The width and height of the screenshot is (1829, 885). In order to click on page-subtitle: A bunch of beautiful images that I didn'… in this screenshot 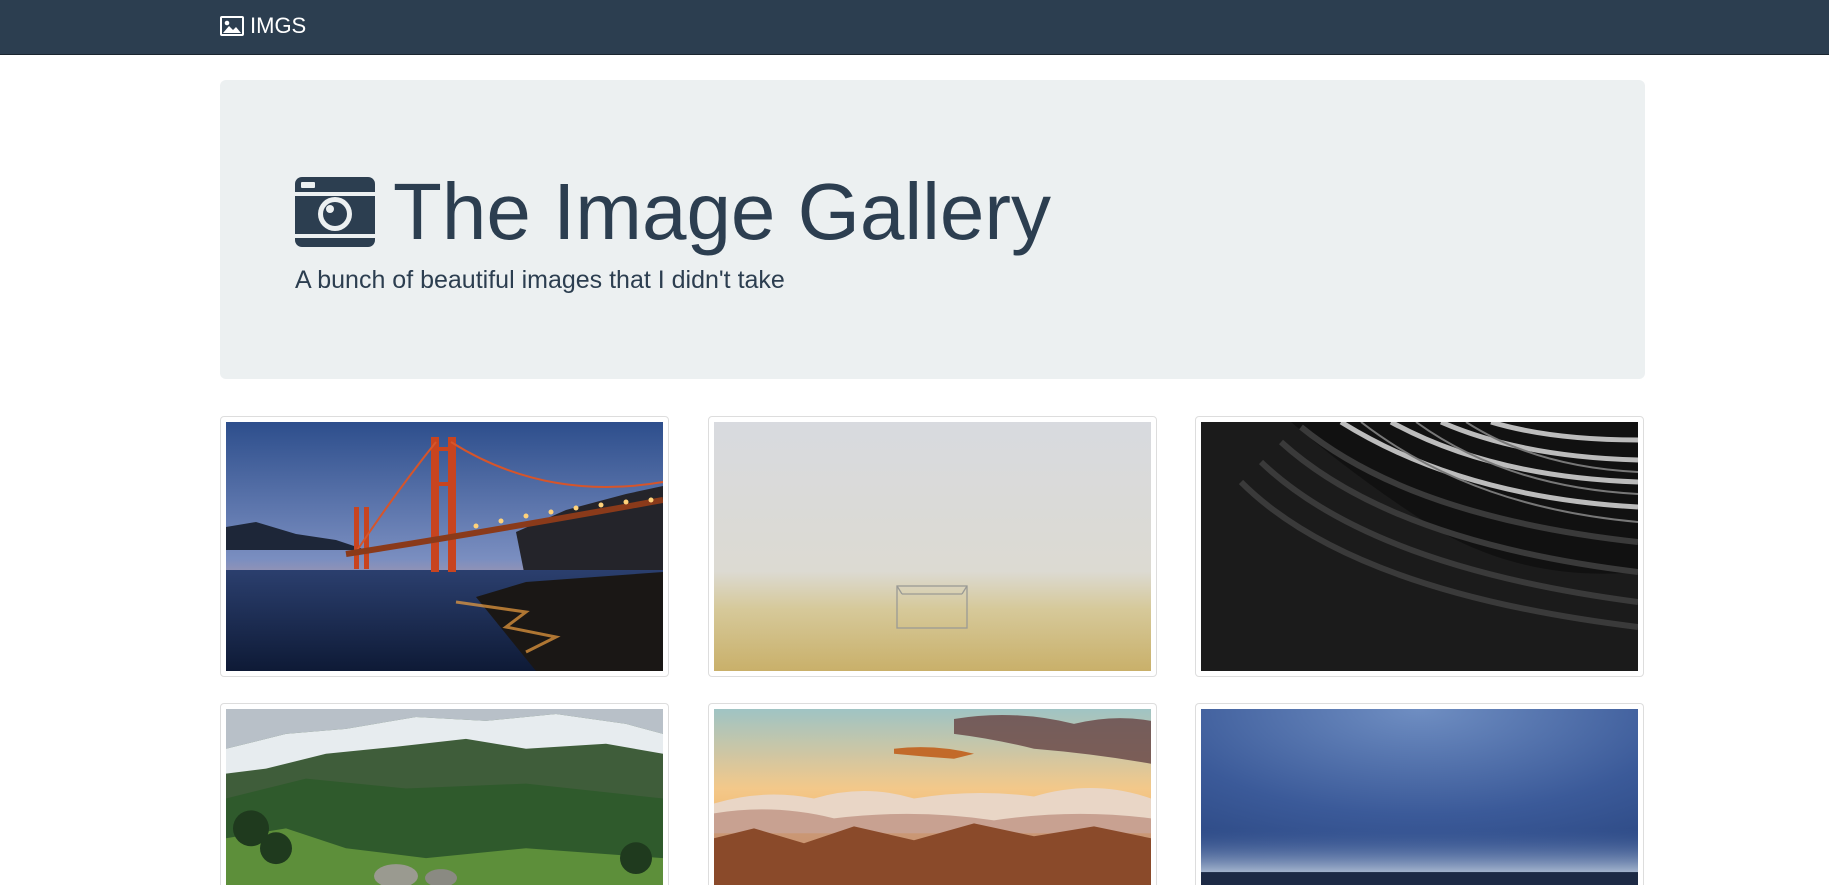, I will do `click(540, 280)`.